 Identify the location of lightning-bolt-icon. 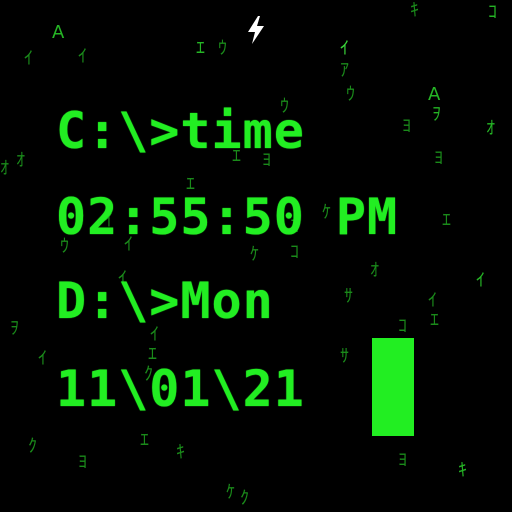
(256, 30).